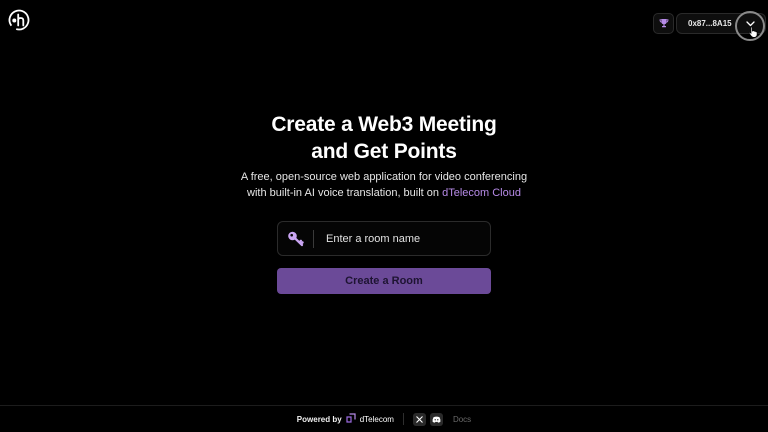  What do you see at coordinates (481, 193) in the screenshot?
I see `dtelecom-cloud-link: dTelecom Cloud` at bounding box center [481, 193].